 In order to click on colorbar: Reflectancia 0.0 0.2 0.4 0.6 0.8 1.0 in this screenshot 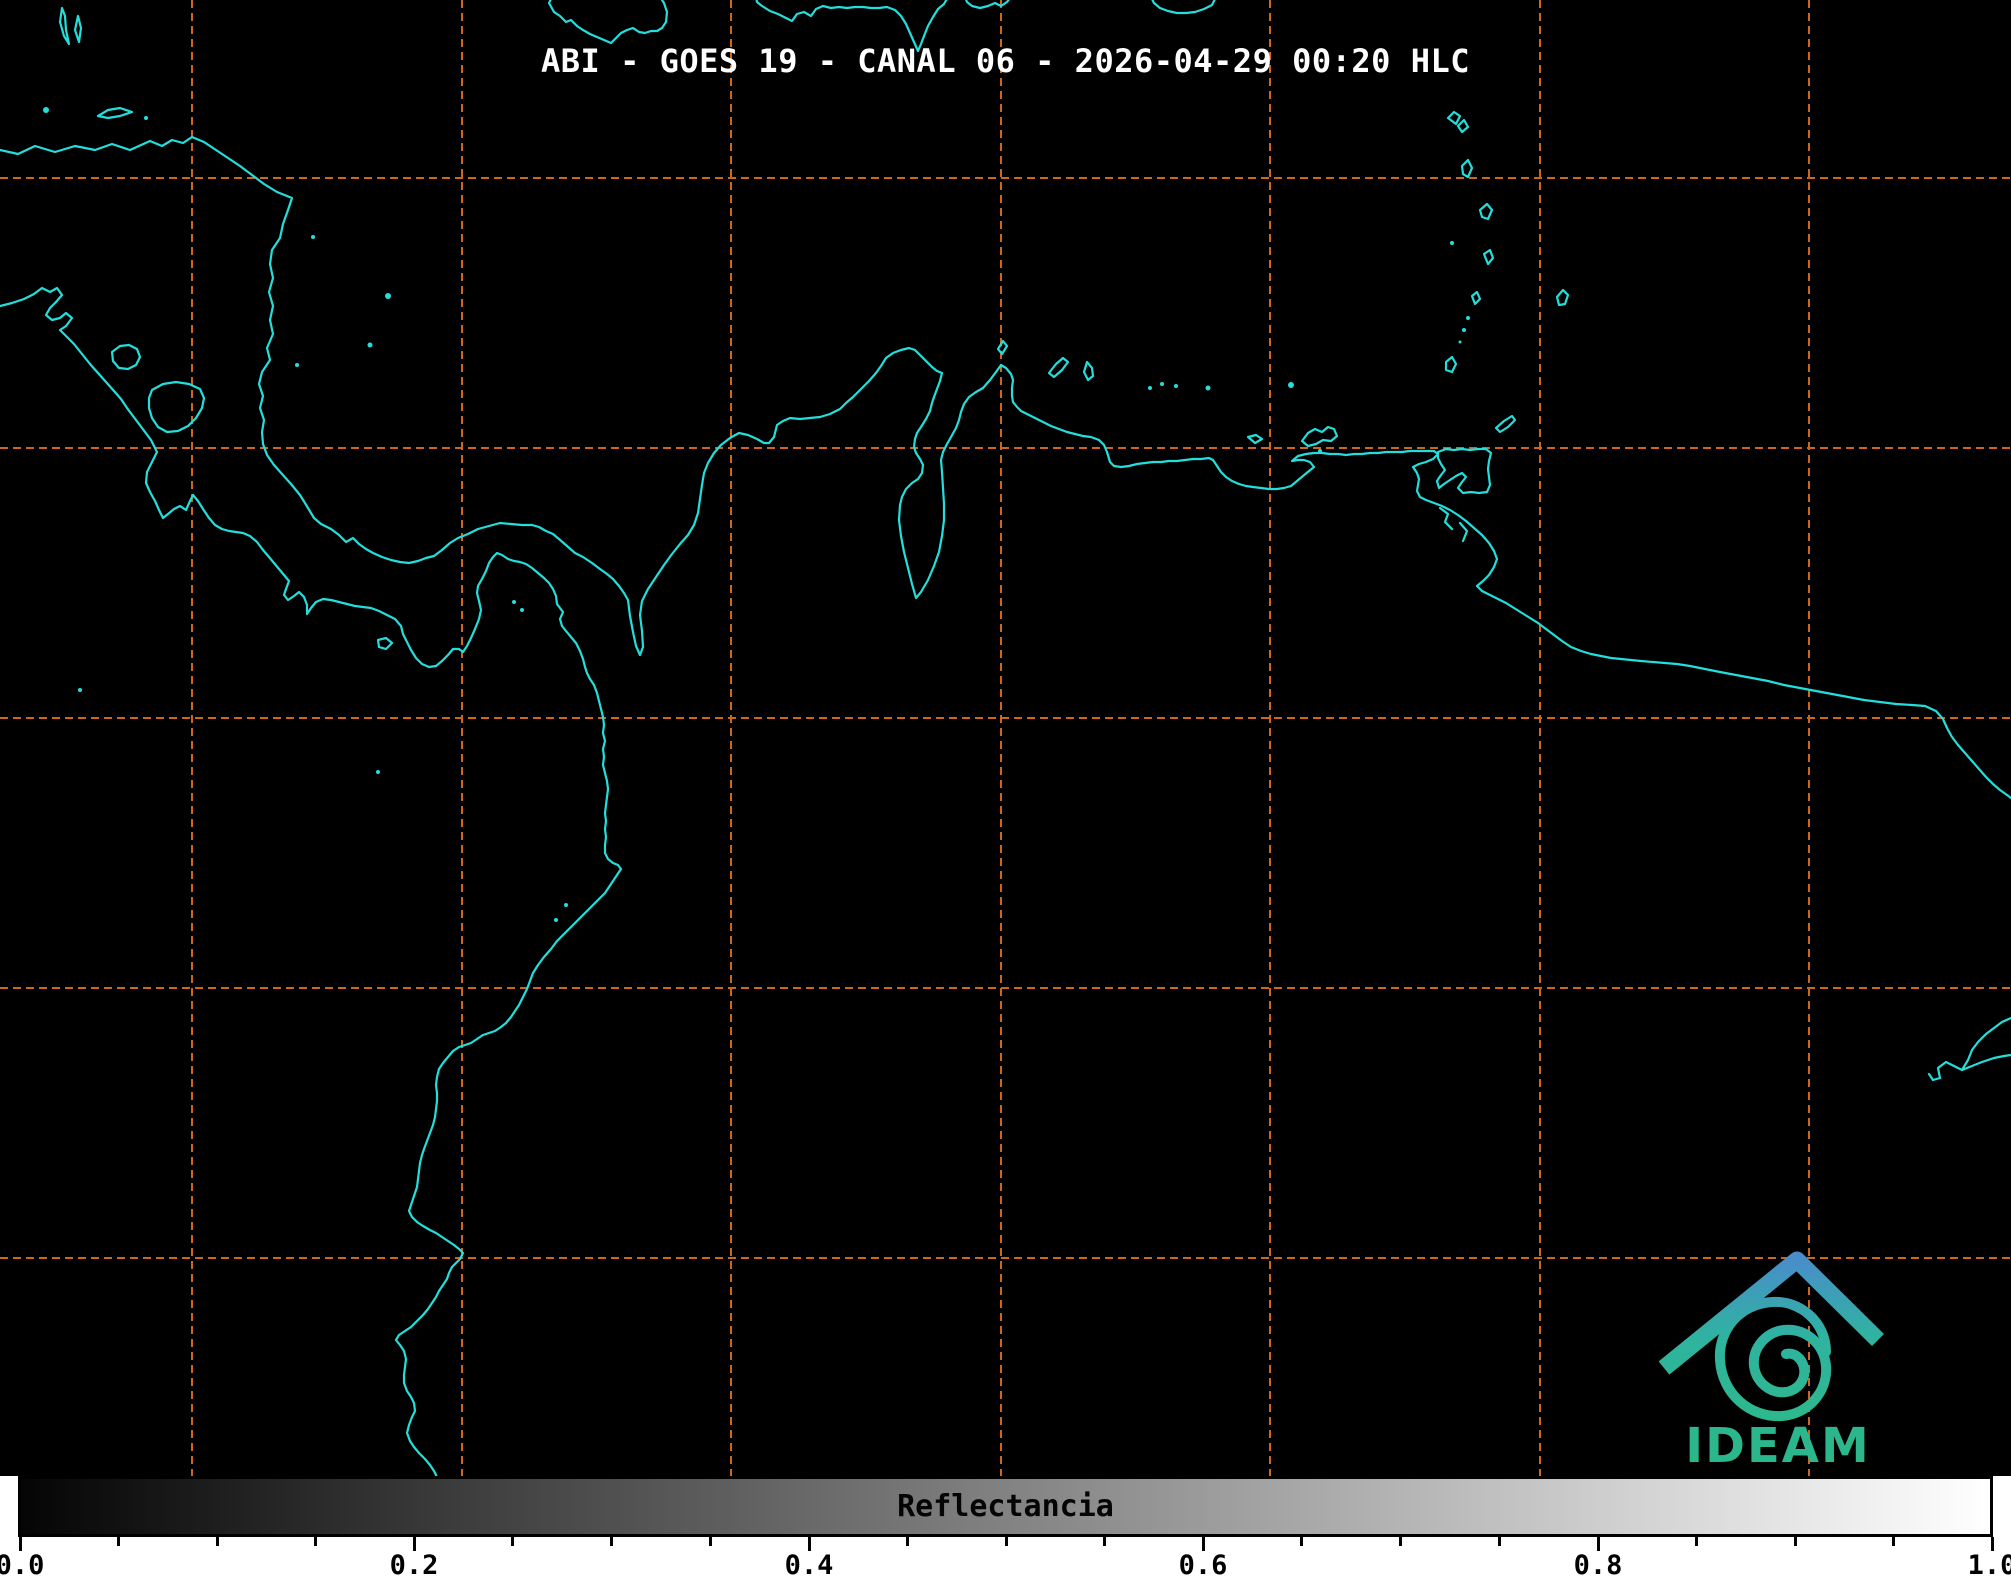, I will do `click(1005, 1526)`.